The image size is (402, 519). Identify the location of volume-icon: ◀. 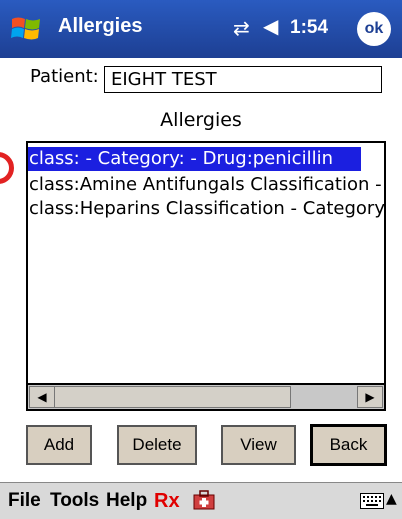
(270, 26).